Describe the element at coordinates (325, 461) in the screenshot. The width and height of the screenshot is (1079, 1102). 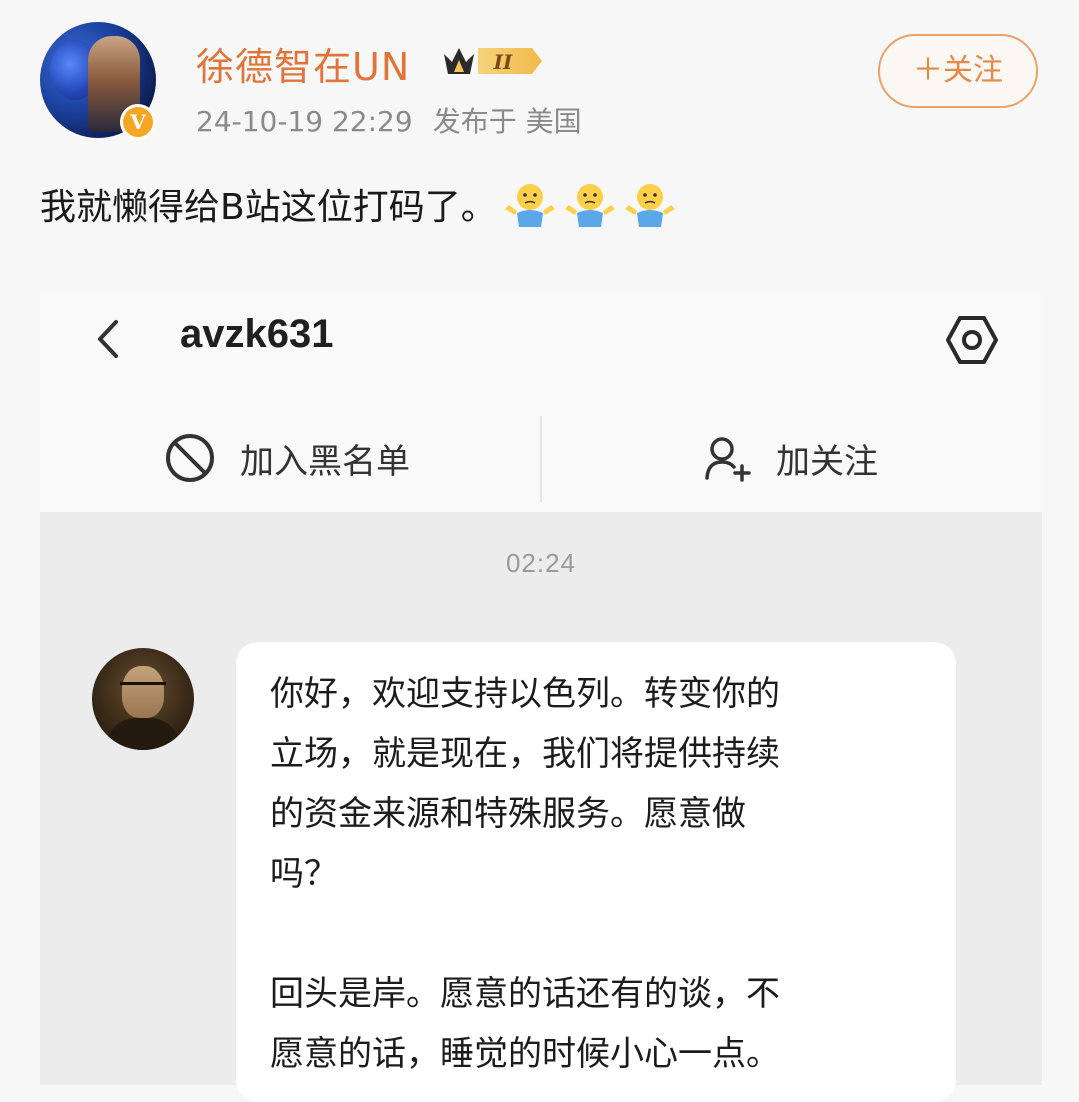
I see `block-label: 加入黑名单` at that location.